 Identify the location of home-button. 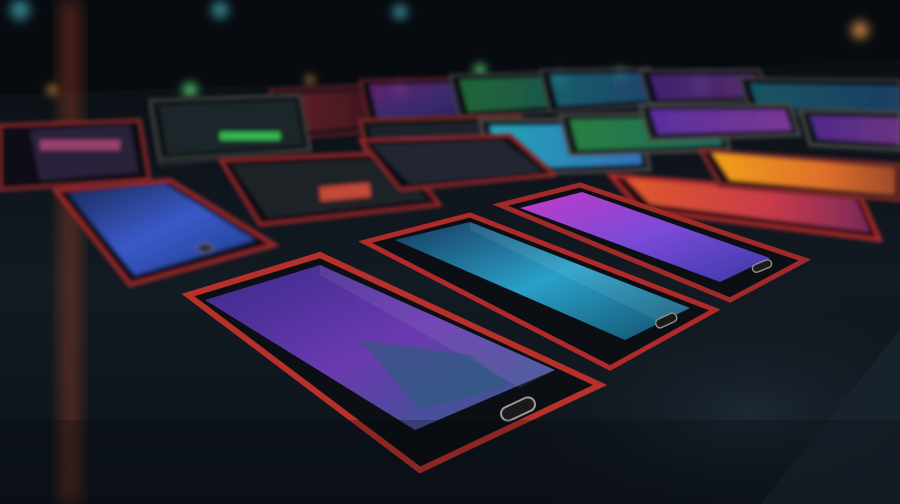
(205, 248).